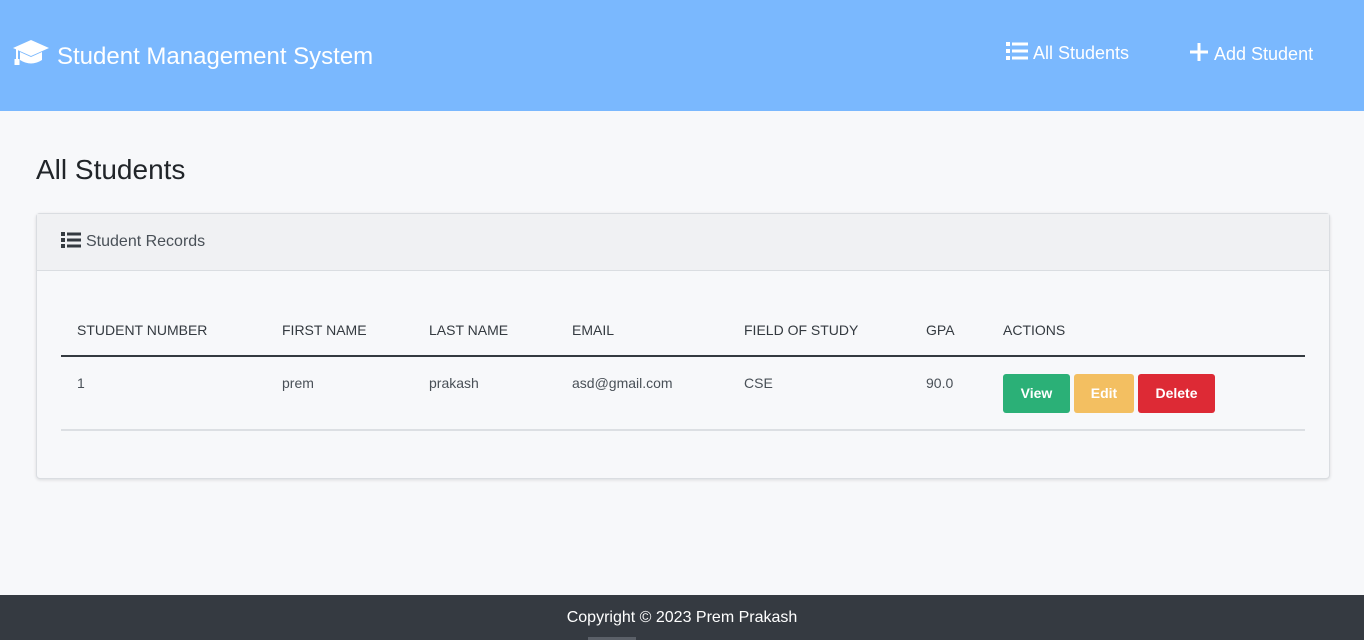 The height and width of the screenshot is (640, 1364). I want to click on card-header-label: Student Records, so click(146, 241).